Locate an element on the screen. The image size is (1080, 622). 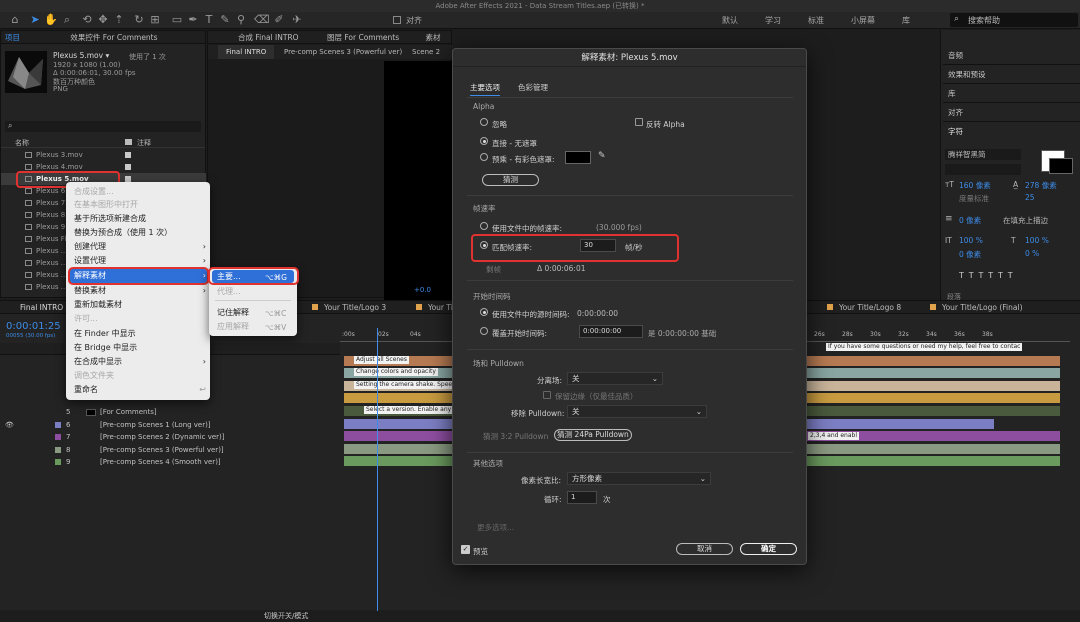
shape-tool-icon: ▭ is located at coordinates (177, 20).